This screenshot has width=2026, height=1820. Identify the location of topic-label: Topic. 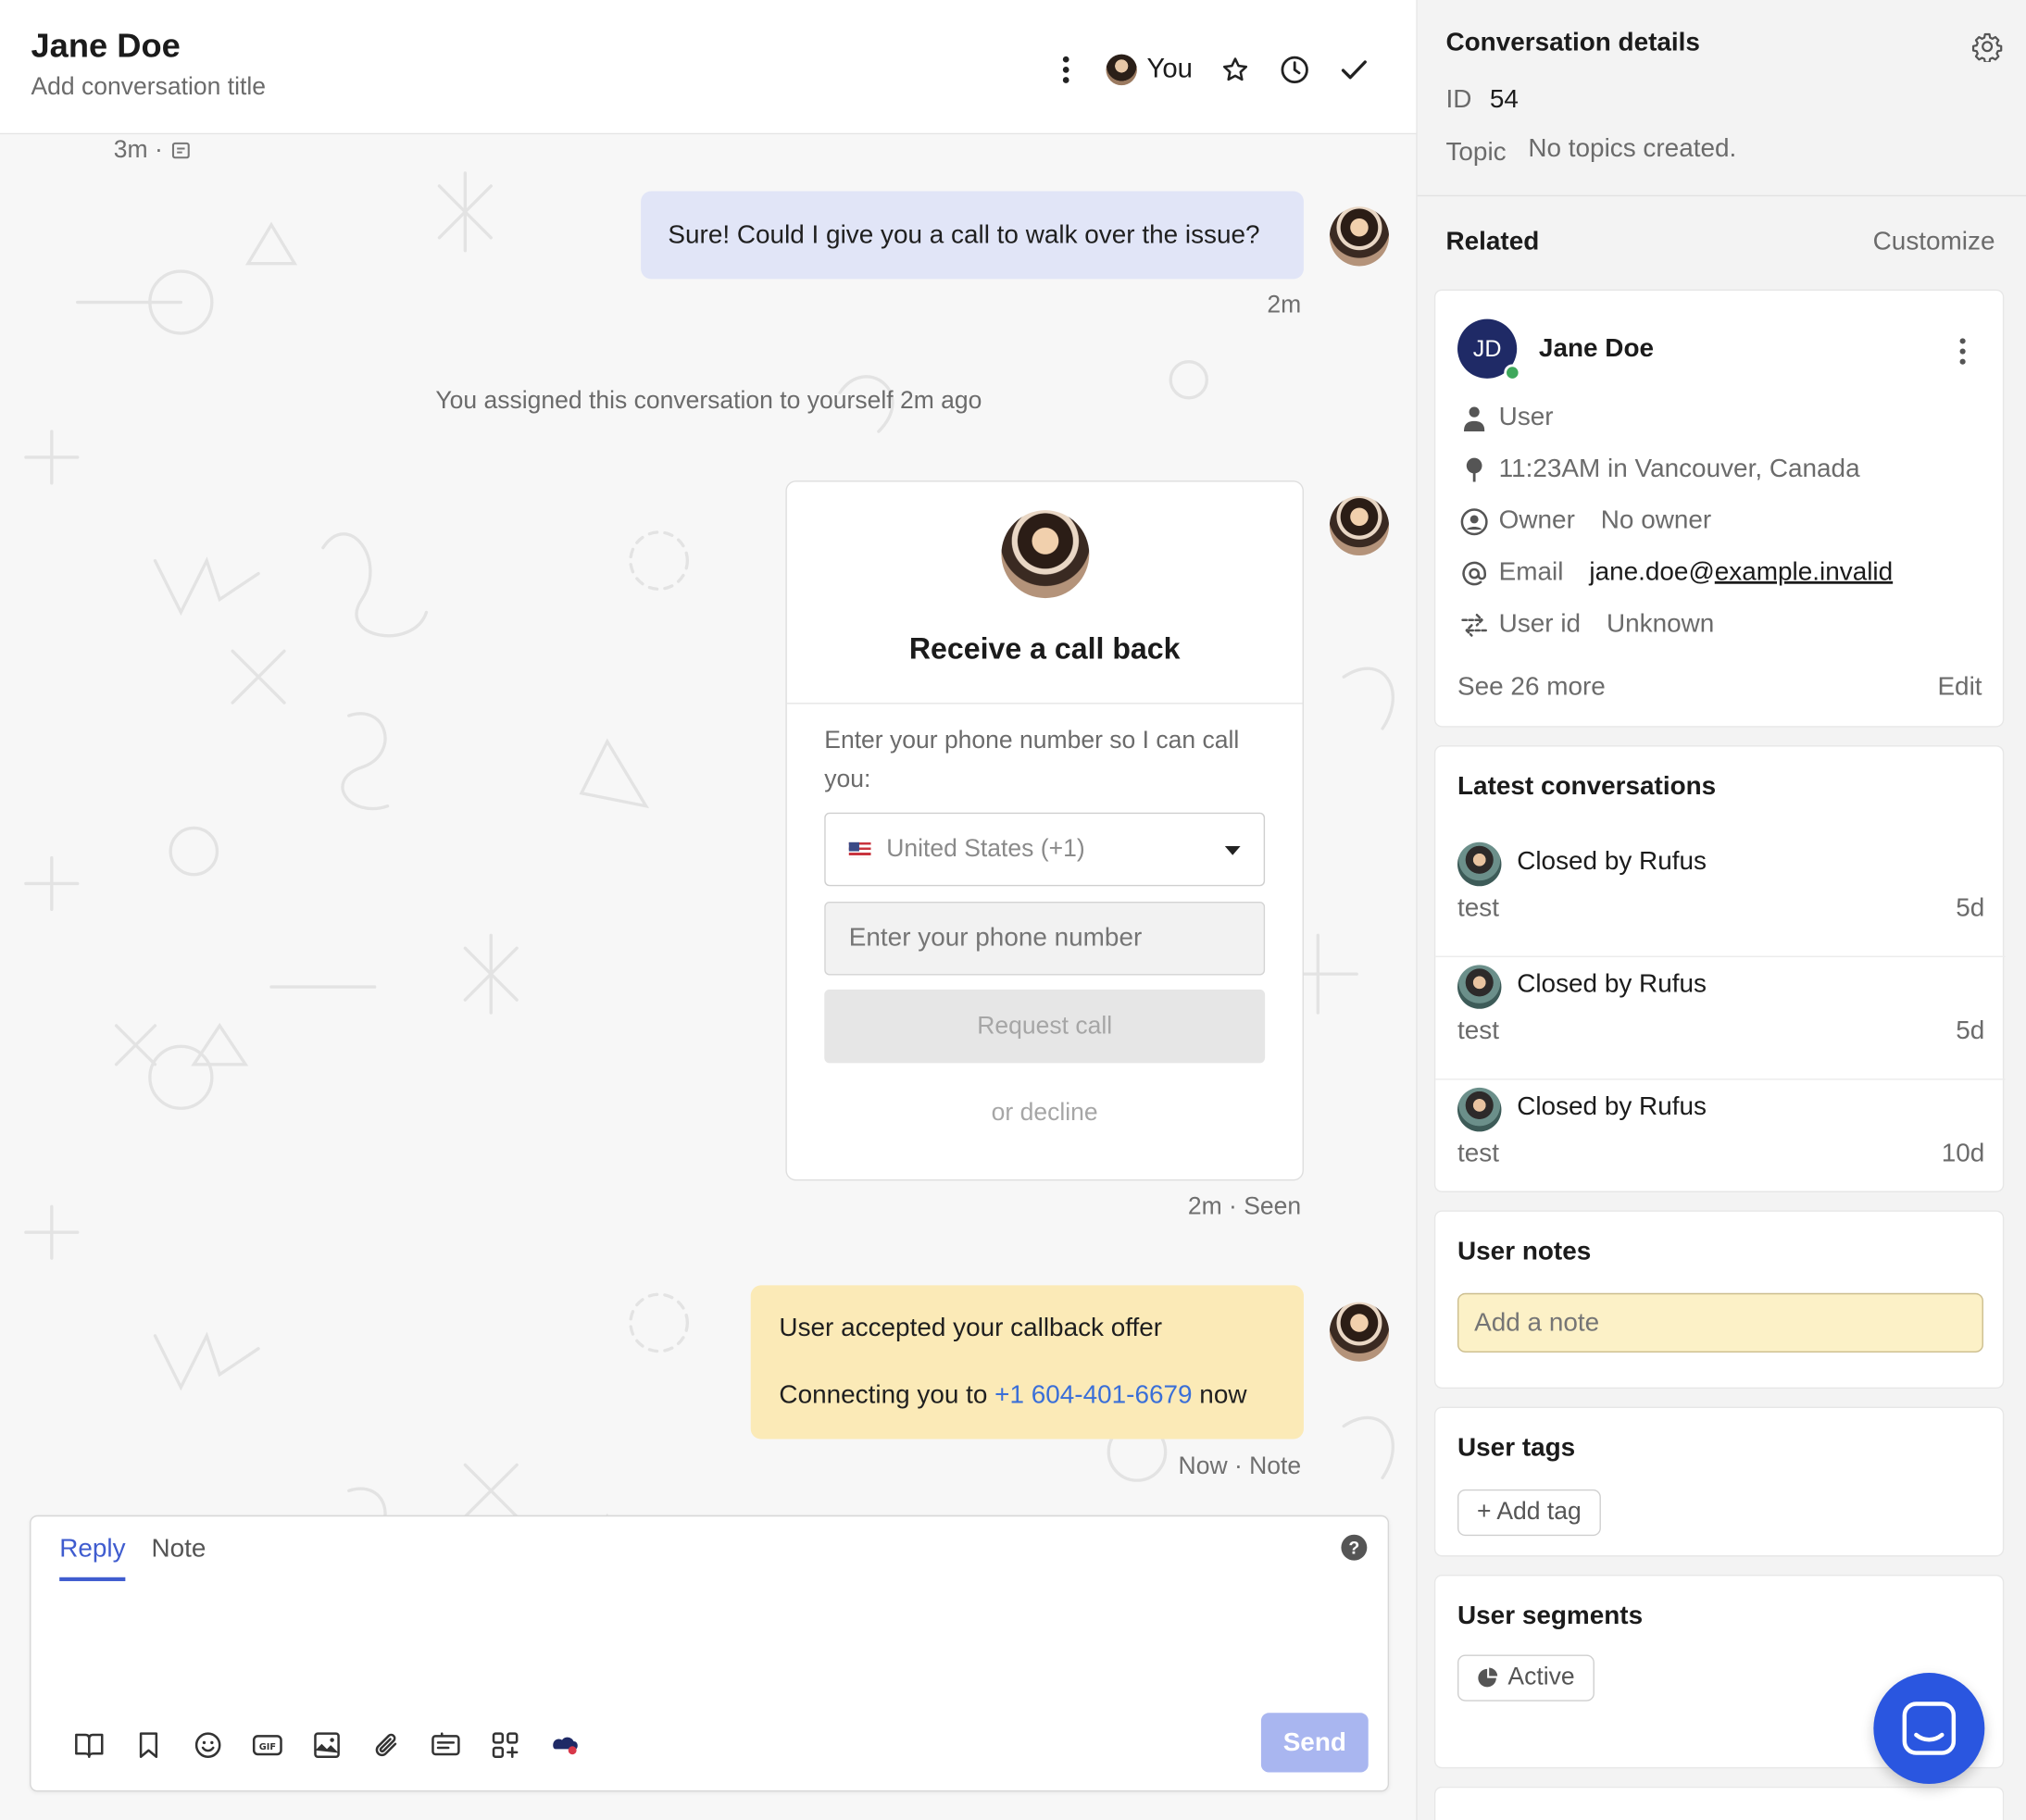
(1476, 153).